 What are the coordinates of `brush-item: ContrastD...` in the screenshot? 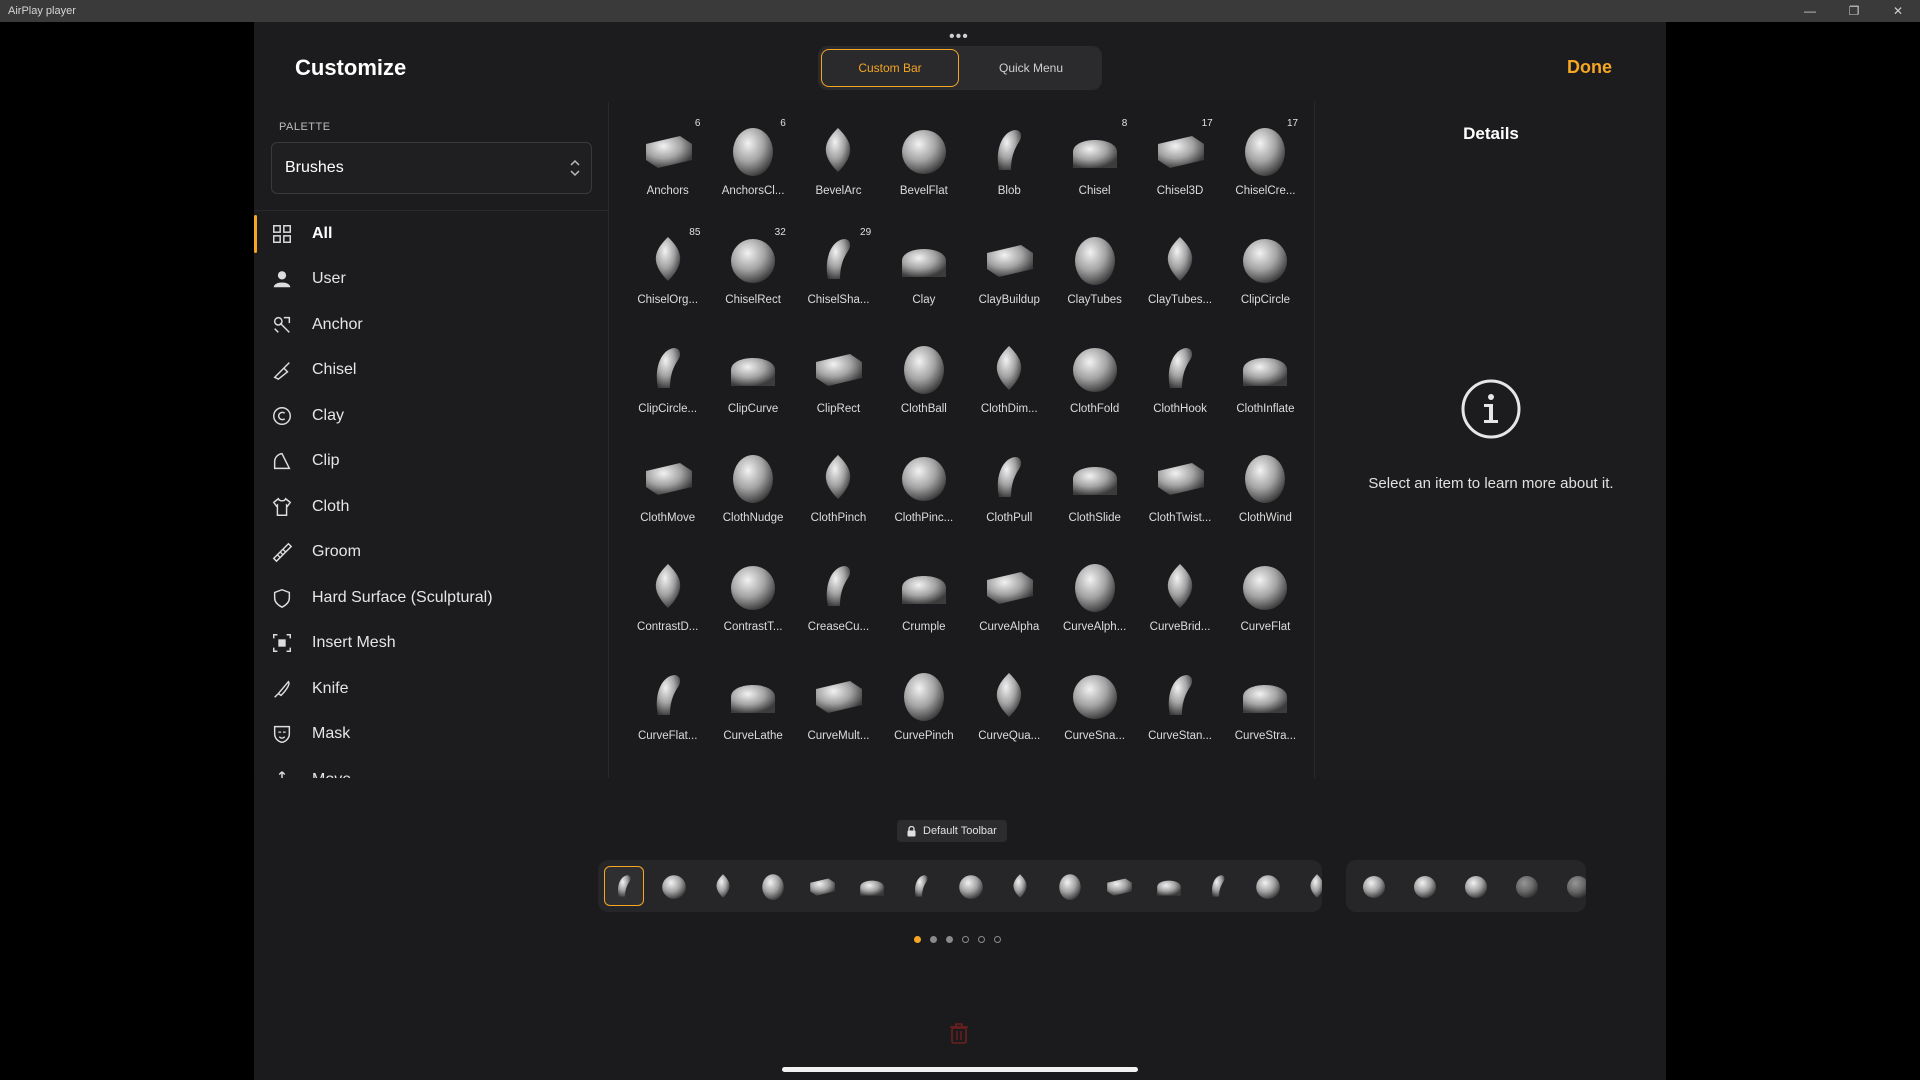 It's located at (667, 608).